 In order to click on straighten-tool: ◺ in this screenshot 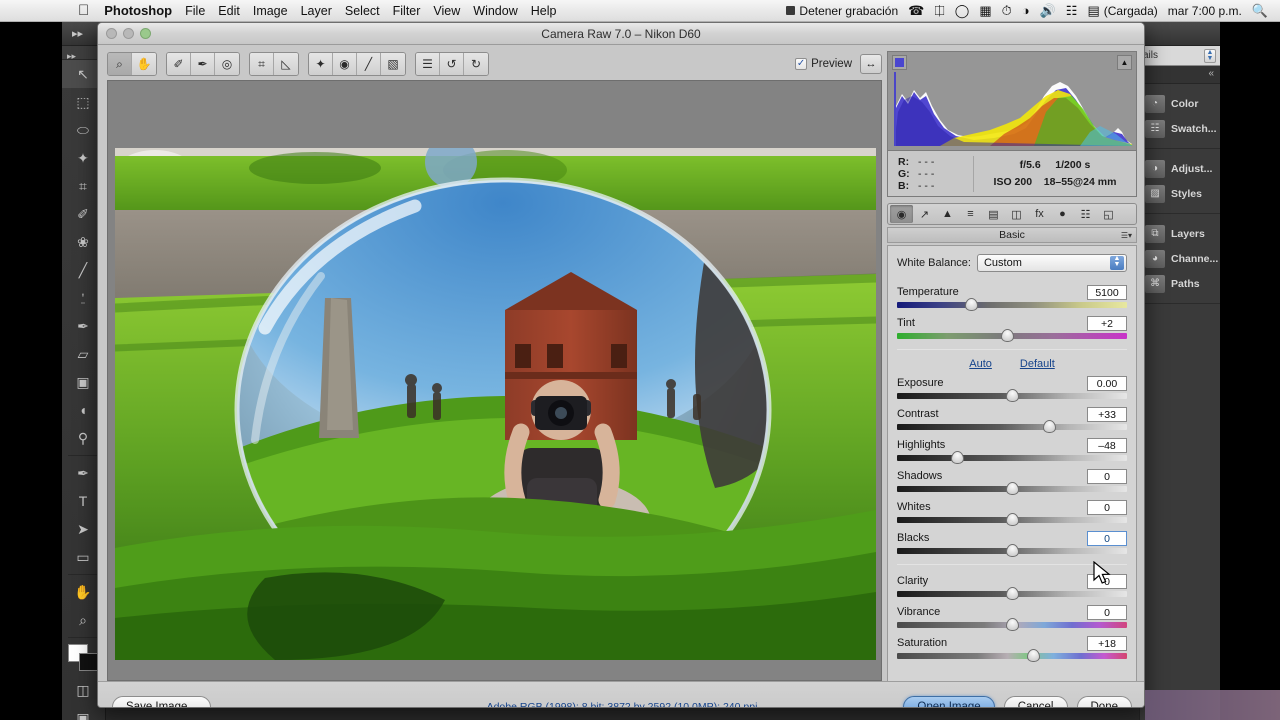, I will do `click(286, 64)`.